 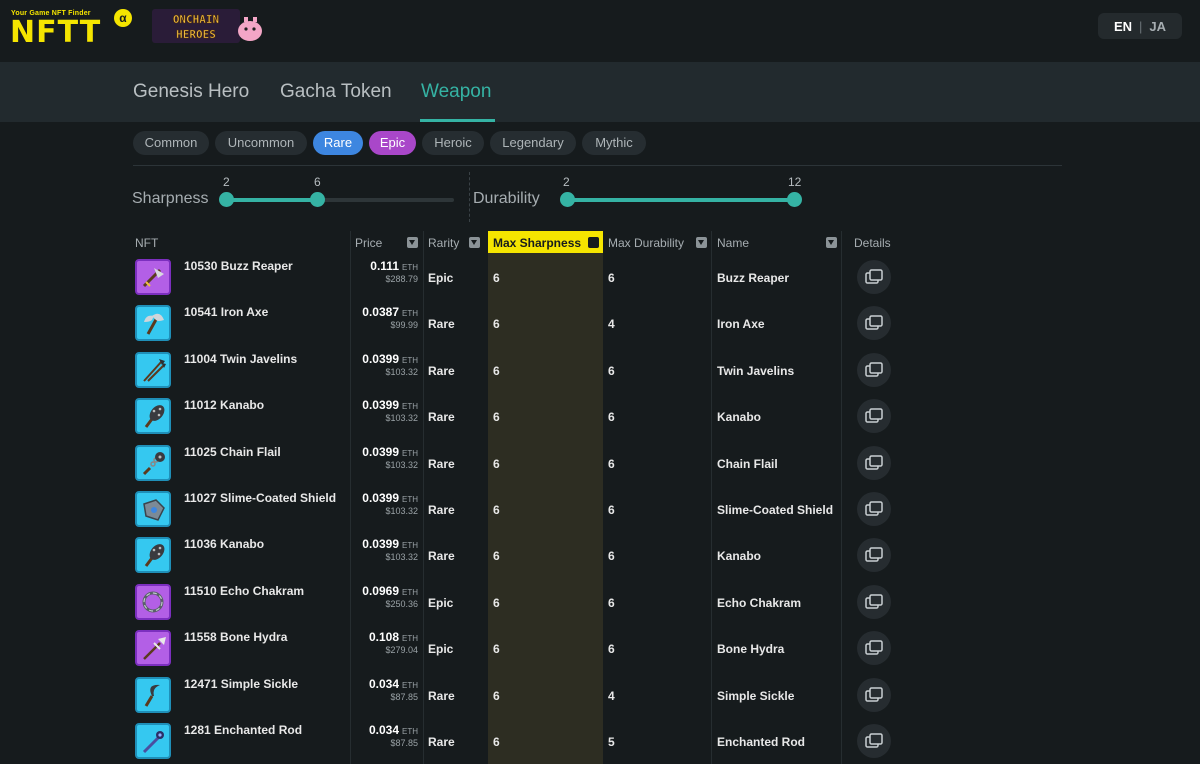 I want to click on name-value: Iron Axe, so click(x=741, y=324).